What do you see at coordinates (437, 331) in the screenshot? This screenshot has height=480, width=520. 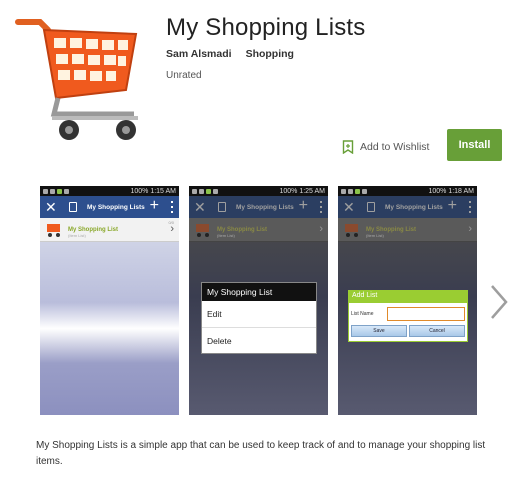 I see `cancel-button: Cancel` at bounding box center [437, 331].